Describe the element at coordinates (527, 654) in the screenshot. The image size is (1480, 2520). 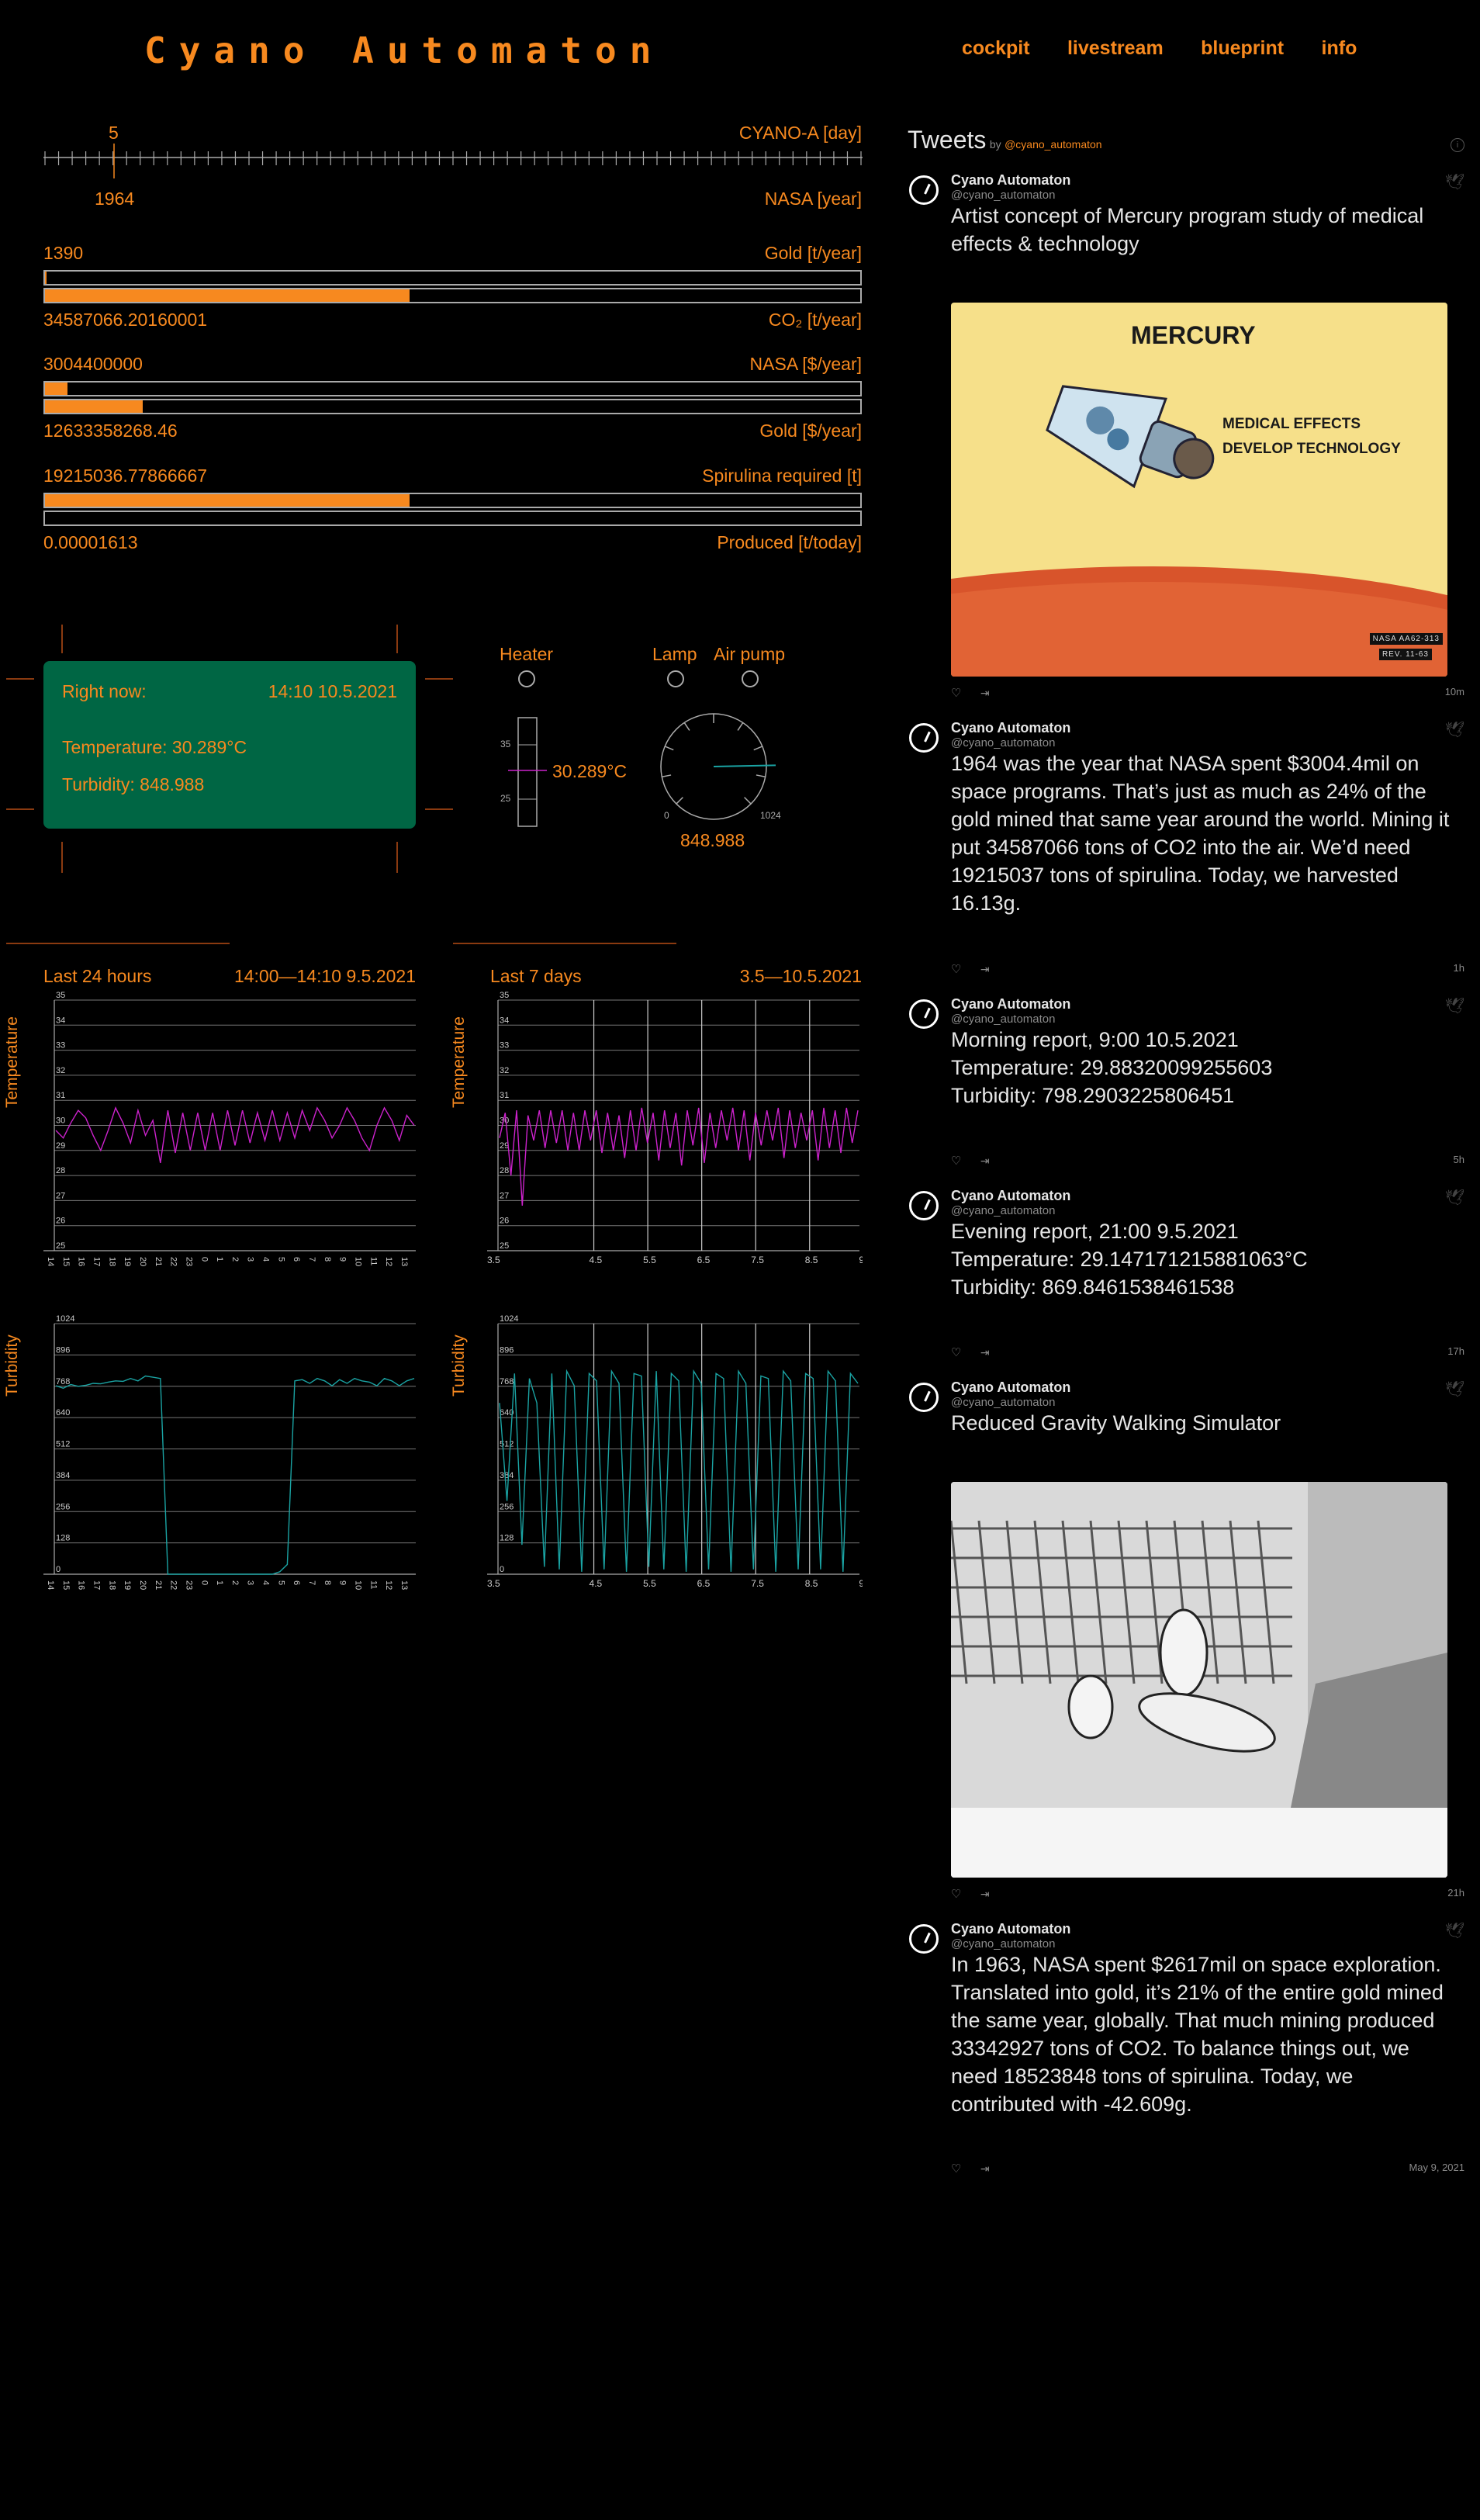
I see `heater-label: Heater` at that location.